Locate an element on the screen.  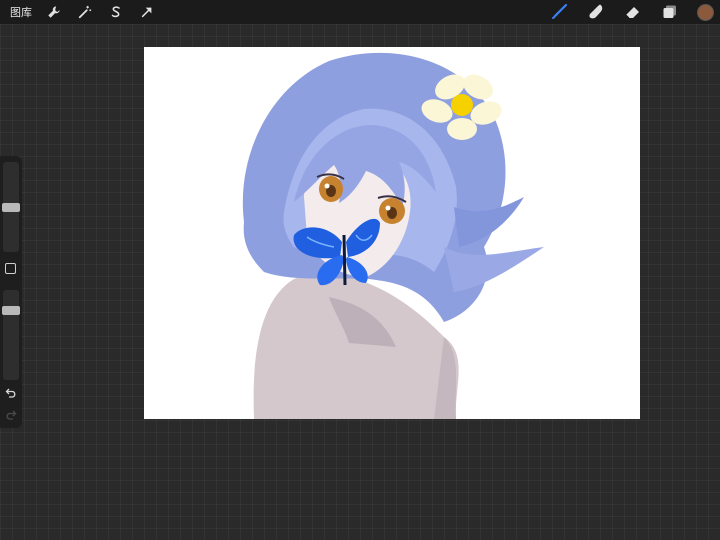
eraser-icon is located at coordinates (633, 12).